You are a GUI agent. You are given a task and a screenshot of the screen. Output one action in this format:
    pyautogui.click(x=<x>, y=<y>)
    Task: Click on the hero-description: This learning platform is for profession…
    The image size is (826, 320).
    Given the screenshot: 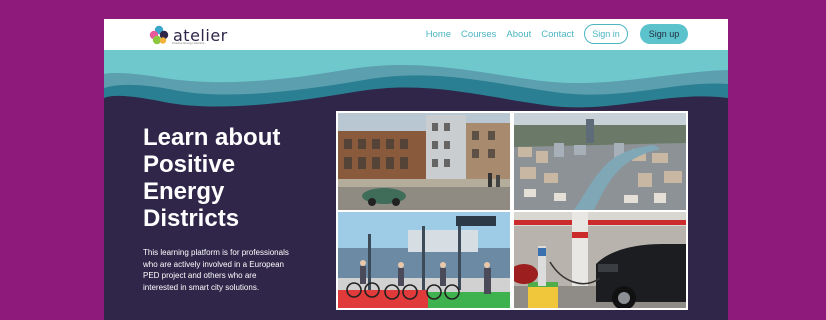 What is the action you would take?
    pyautogui.click(x=230, y=270)
    